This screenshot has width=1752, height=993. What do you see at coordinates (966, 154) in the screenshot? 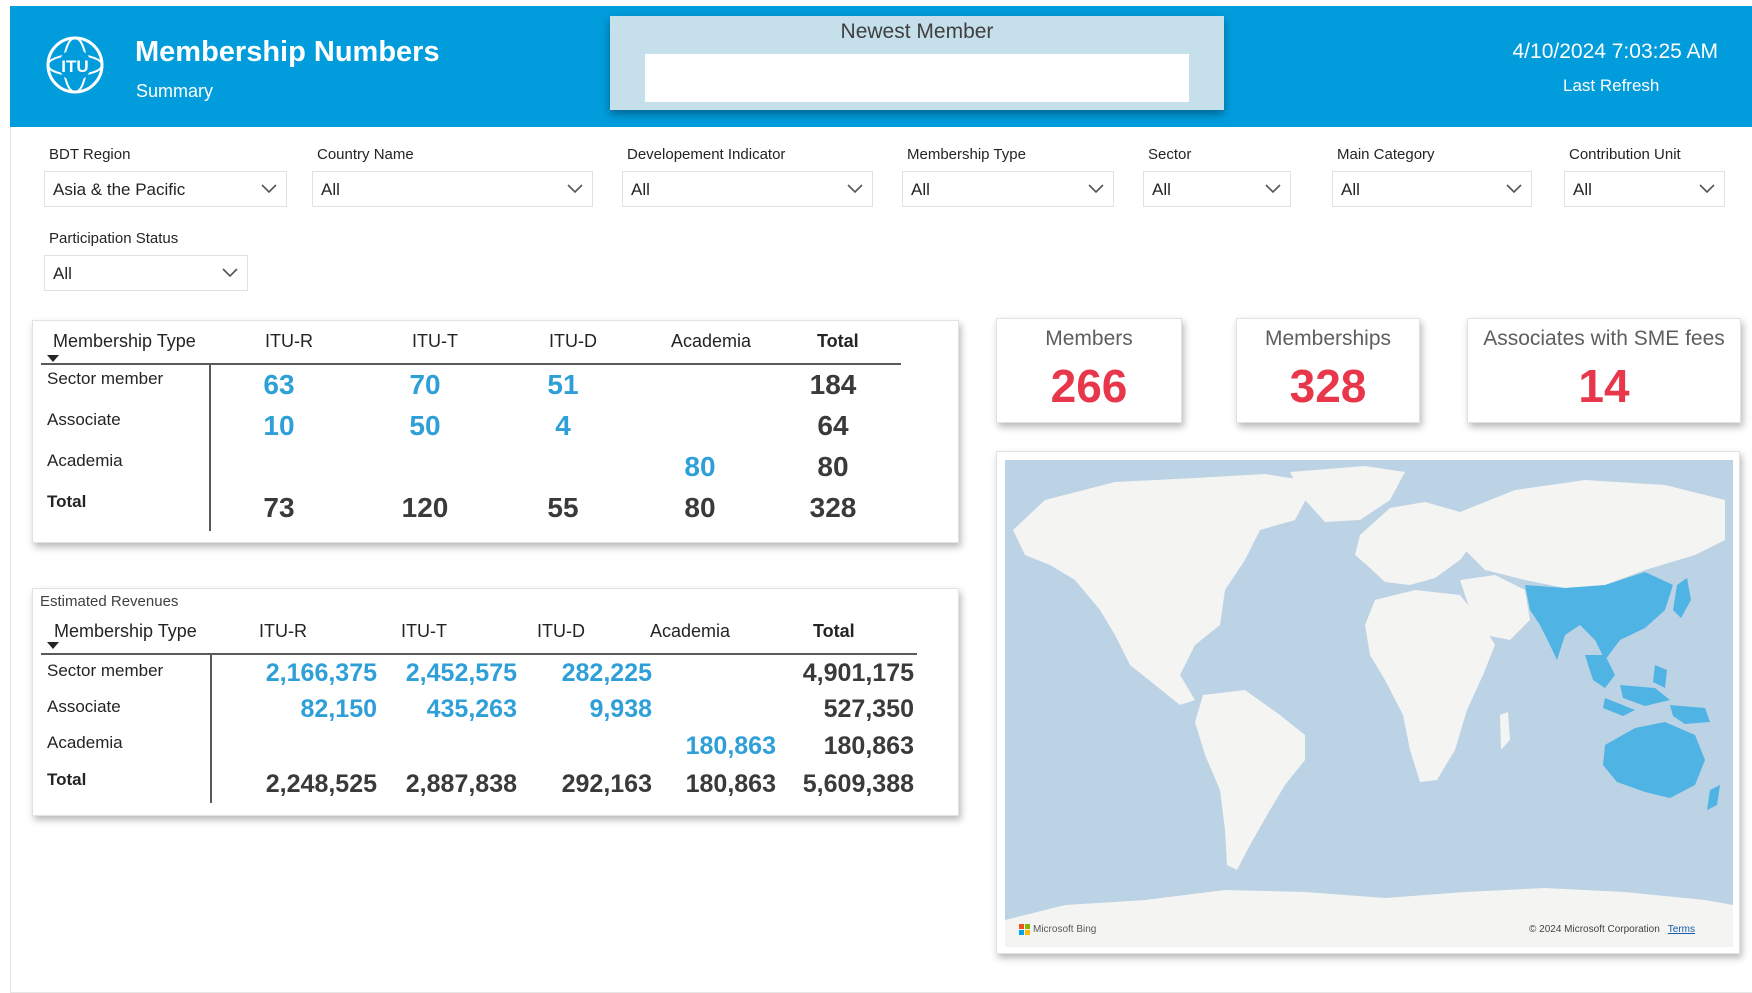
I see `slicer-label: Membership Type` at bounding box center [966, 154].